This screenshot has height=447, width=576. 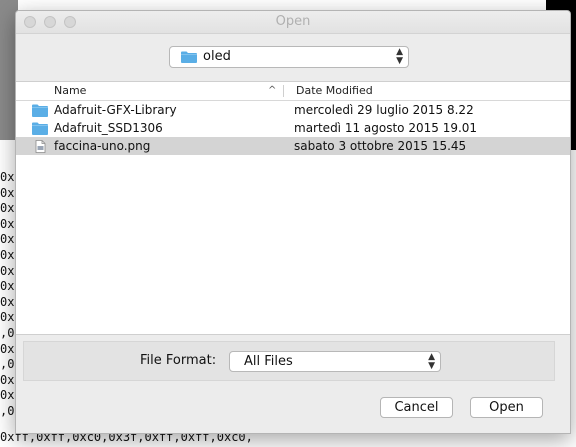 What do you see at coordinates (386, 128) in the screenshot?
I see `file-date-modified: martedì 11 agosto 2015 19.01` at bounding box center [386, 128].